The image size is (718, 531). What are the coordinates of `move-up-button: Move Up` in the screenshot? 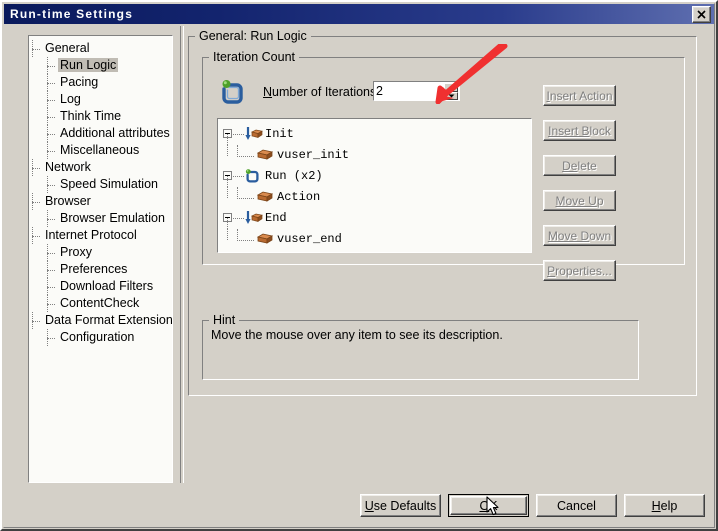 It's located at (579, 200).